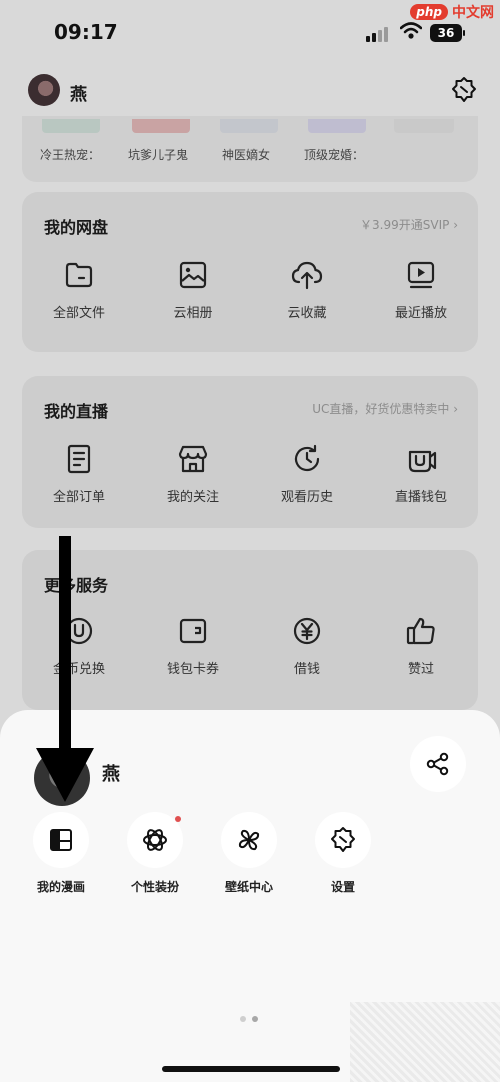  I want to click on wallet-cards-button: 钱包卡券, so click(193, 646).